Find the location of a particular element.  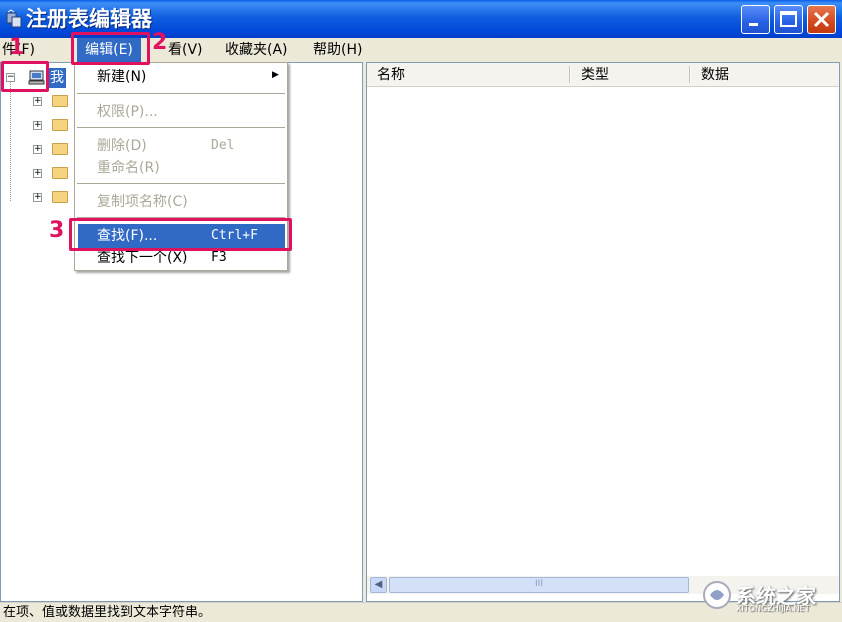

scroll-left-icon: ◀ is located at coordinates (378, 585).